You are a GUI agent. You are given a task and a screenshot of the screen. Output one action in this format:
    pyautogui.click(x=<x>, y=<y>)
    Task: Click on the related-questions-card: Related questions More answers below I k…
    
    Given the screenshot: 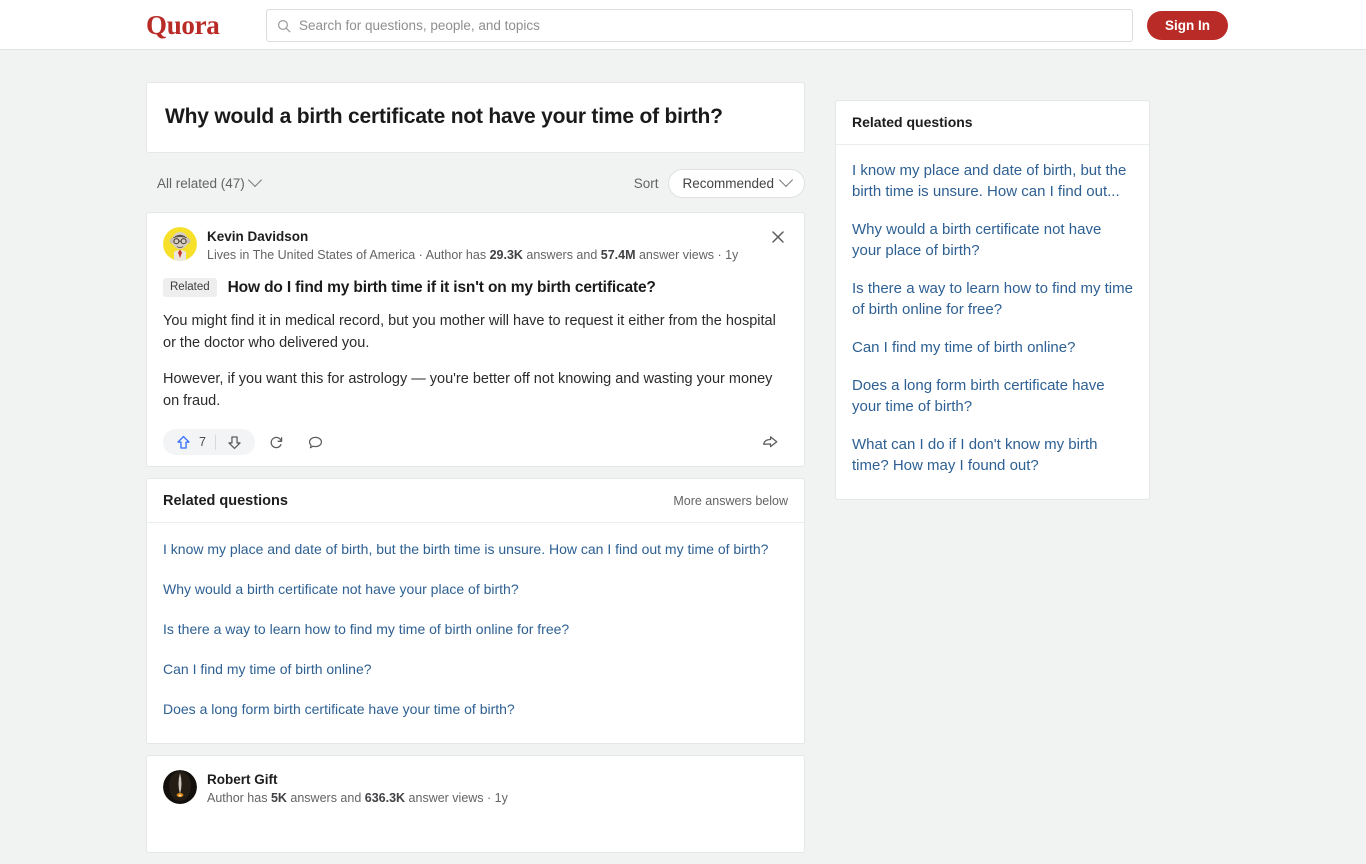 What is the action you would take?
    pyautogui.click(x=475, y=611)
    